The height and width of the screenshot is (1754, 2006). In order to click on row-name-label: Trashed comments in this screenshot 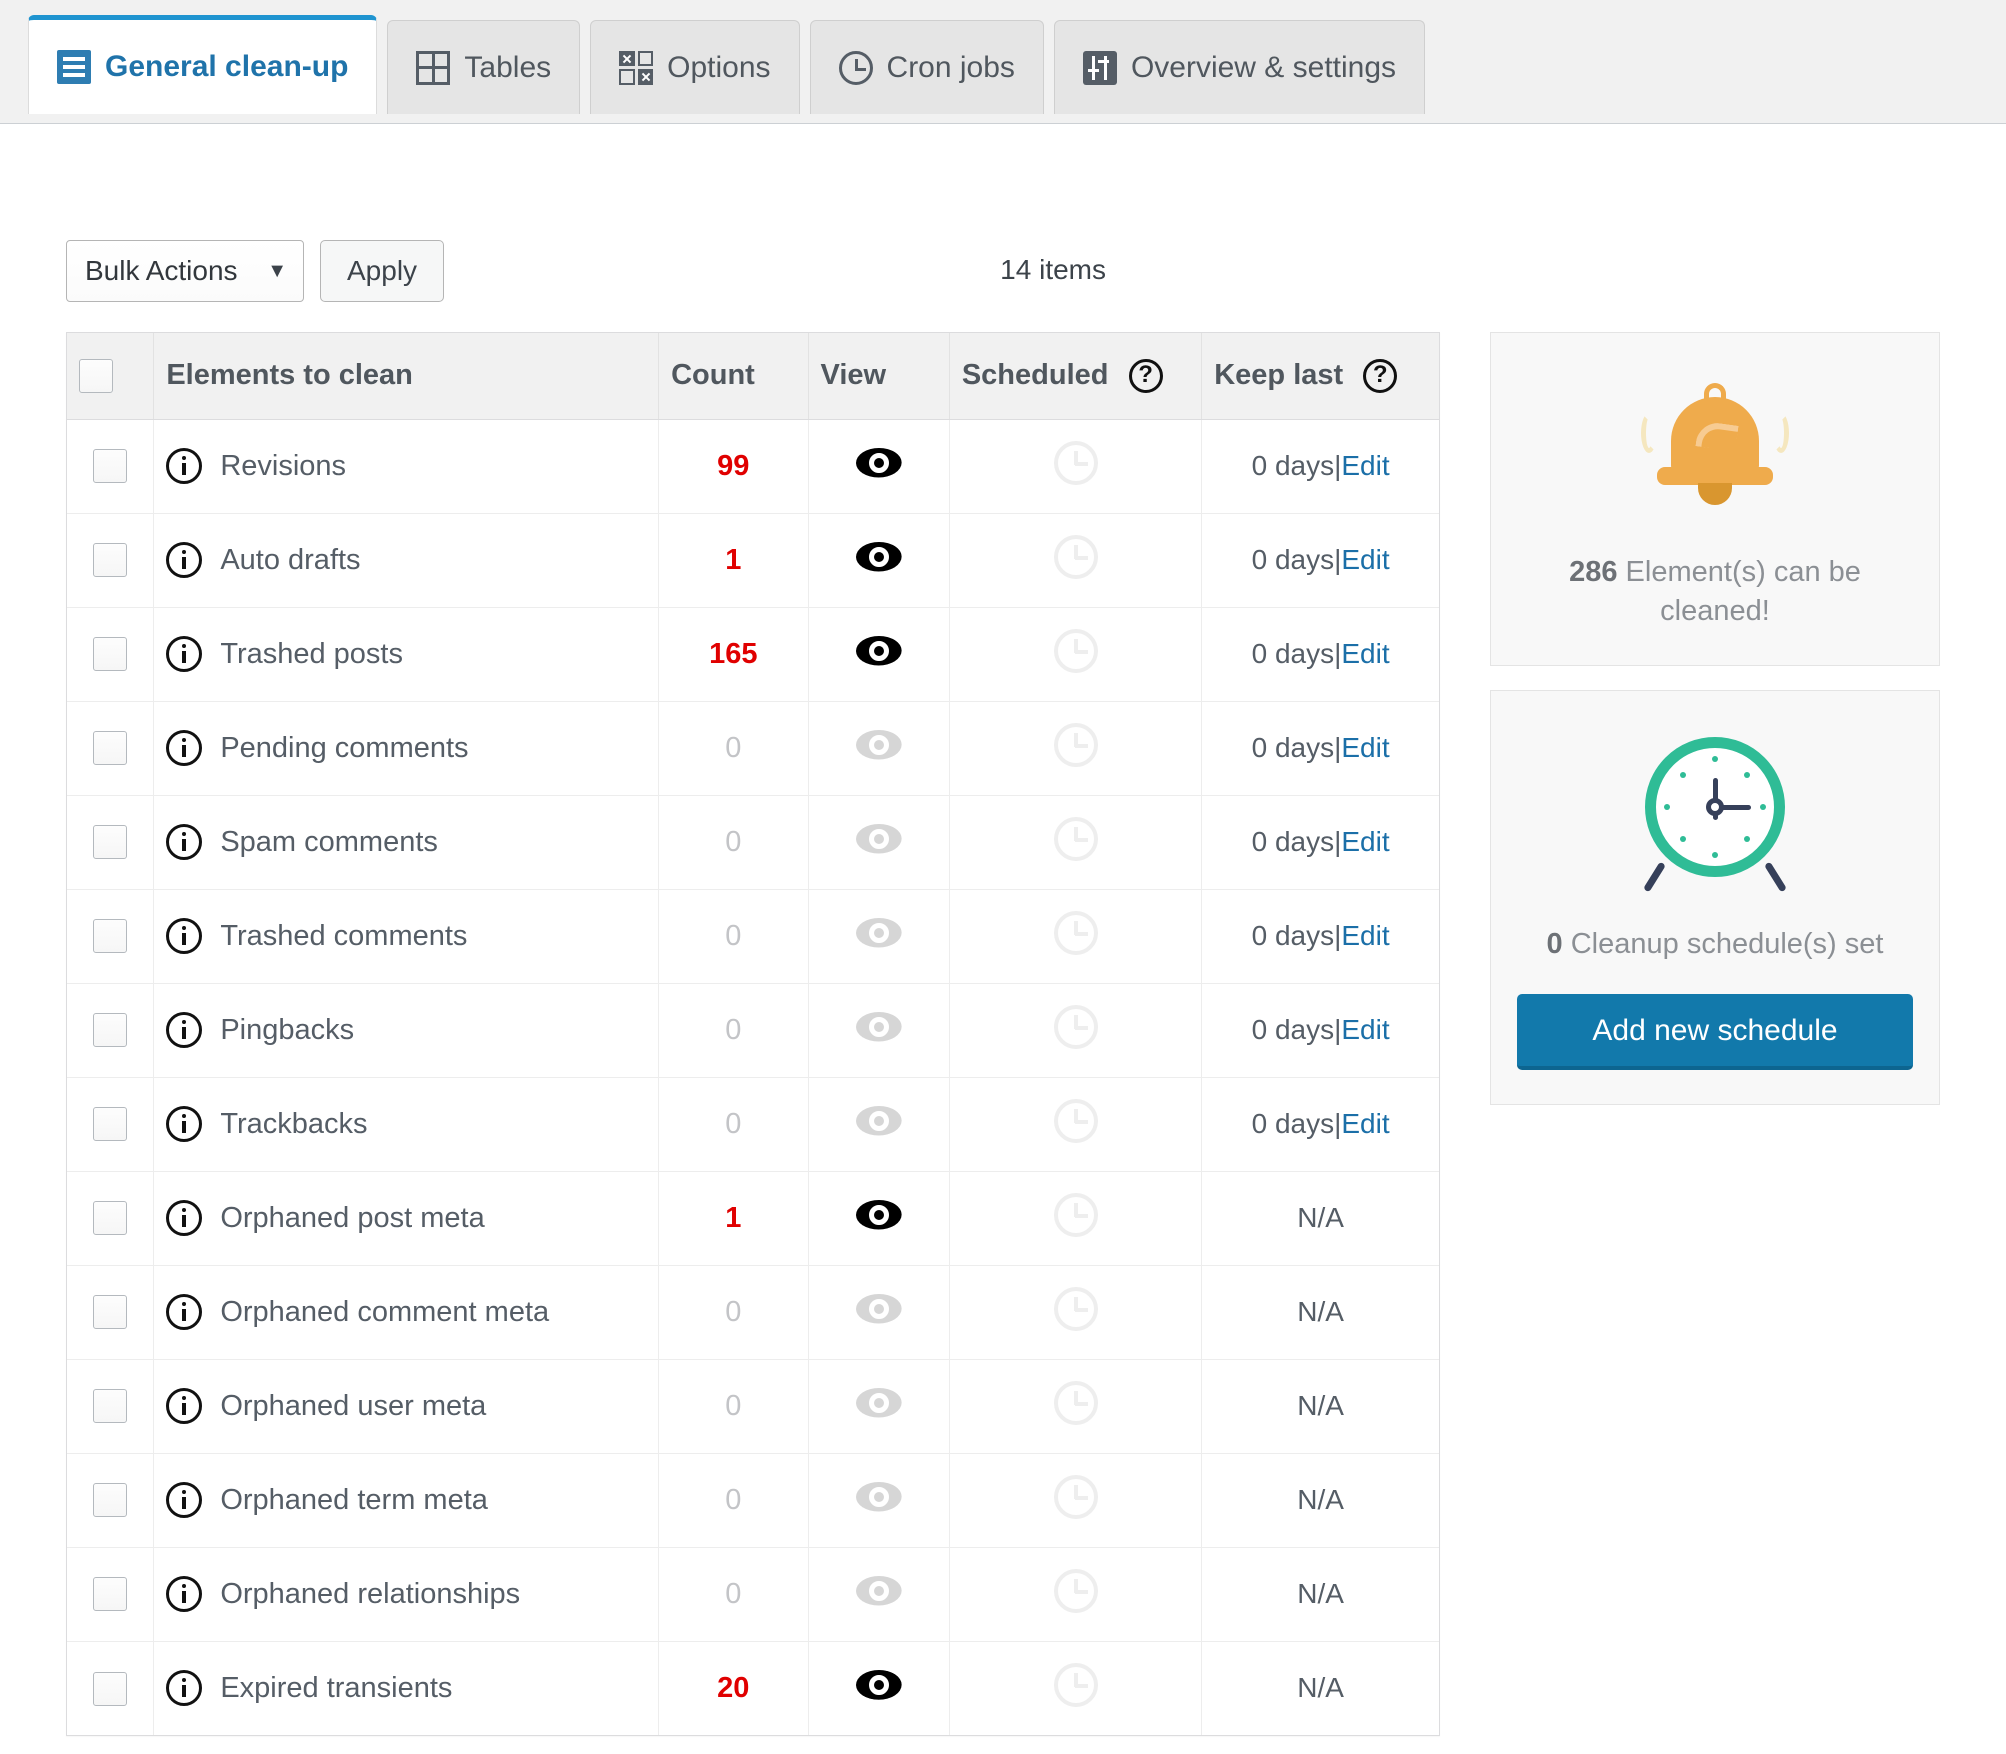, I will do `click(344, 935)`.